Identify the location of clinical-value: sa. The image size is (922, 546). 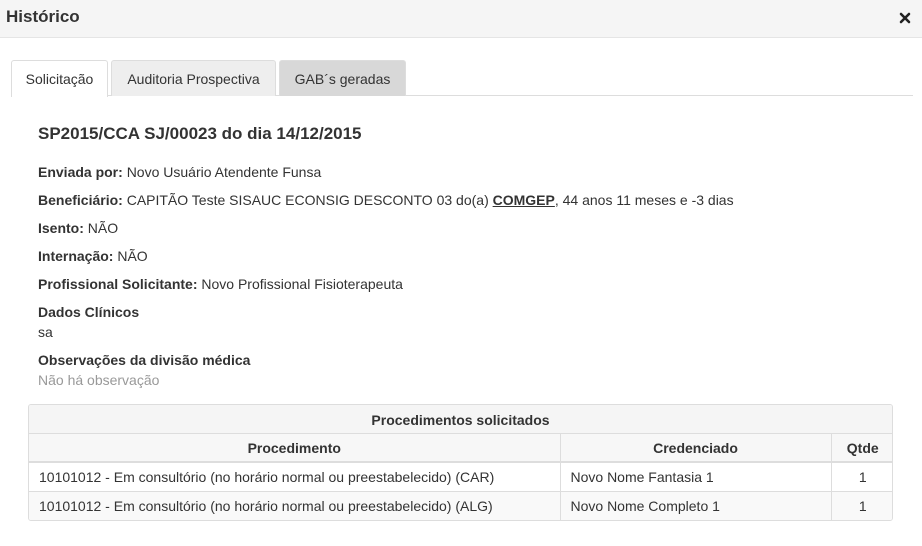
(45, 332).